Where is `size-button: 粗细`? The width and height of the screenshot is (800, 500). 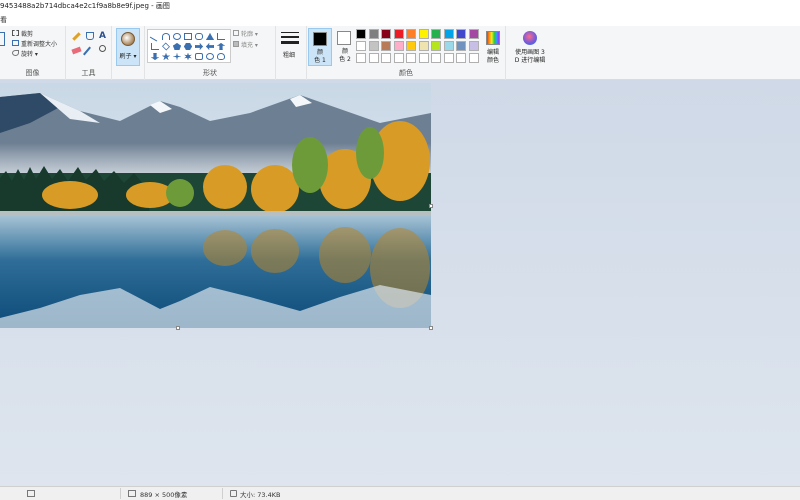 size-button: 粗细 is located at coordinates (290, 47).